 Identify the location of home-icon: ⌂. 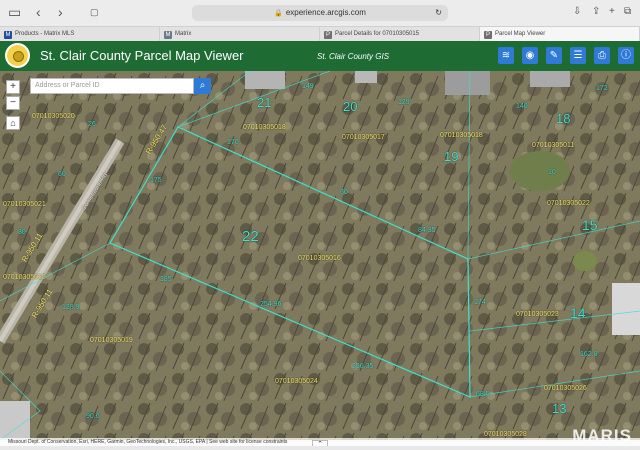
(13, 123).